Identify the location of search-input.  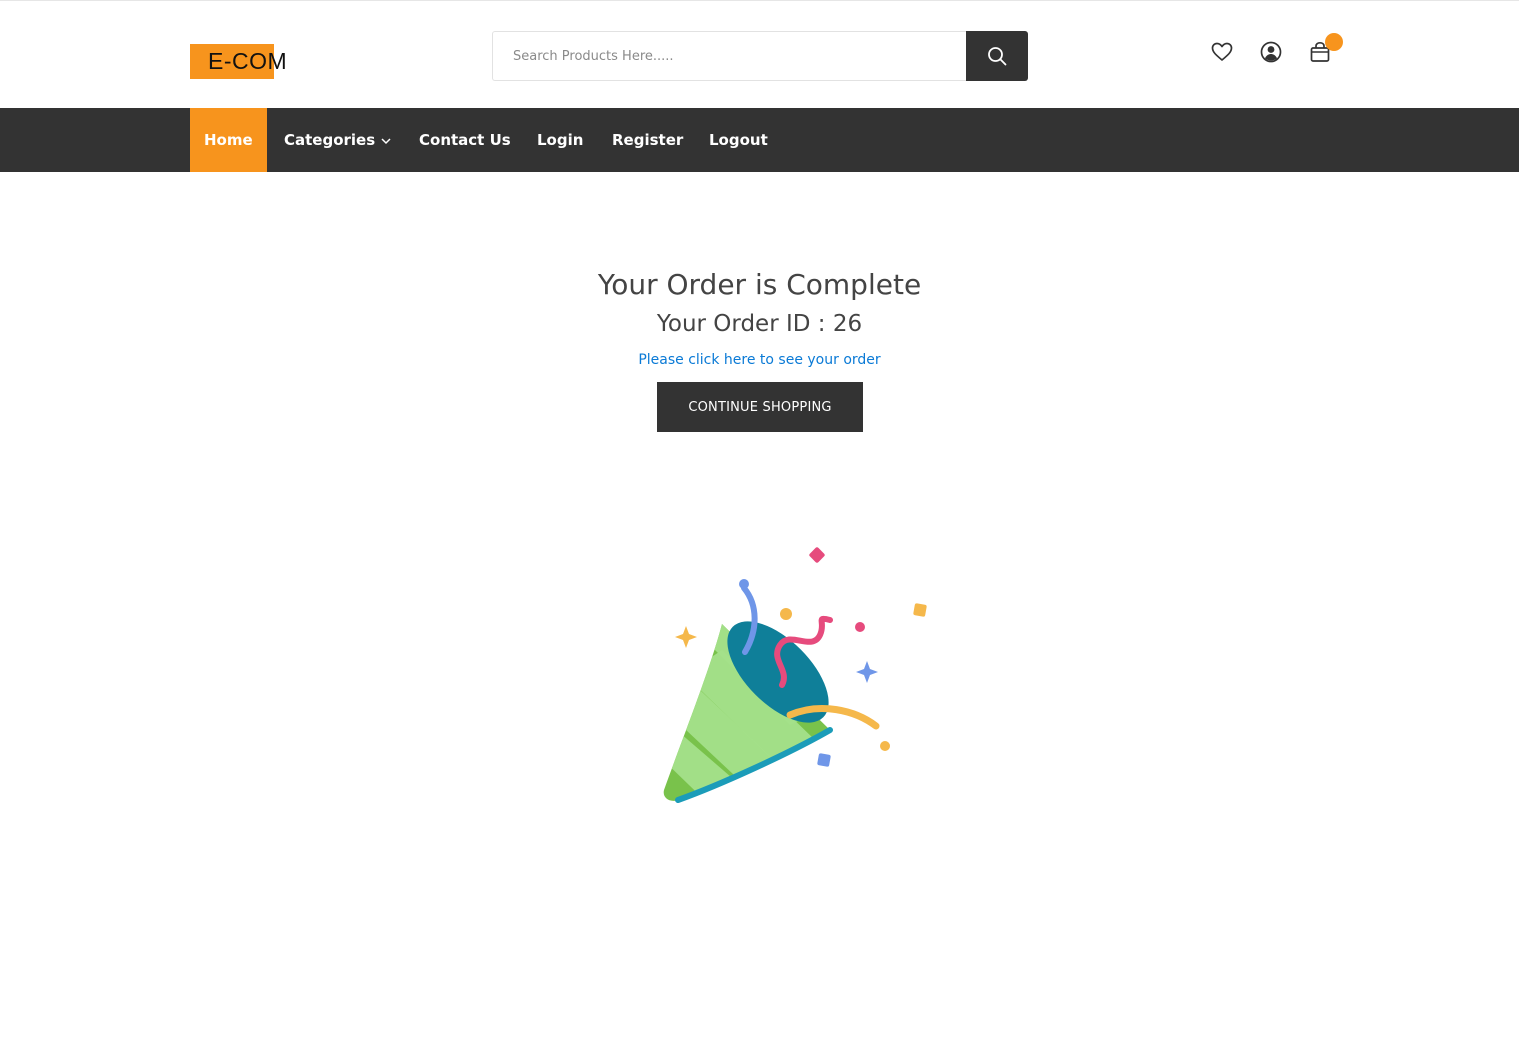
(729, 56).